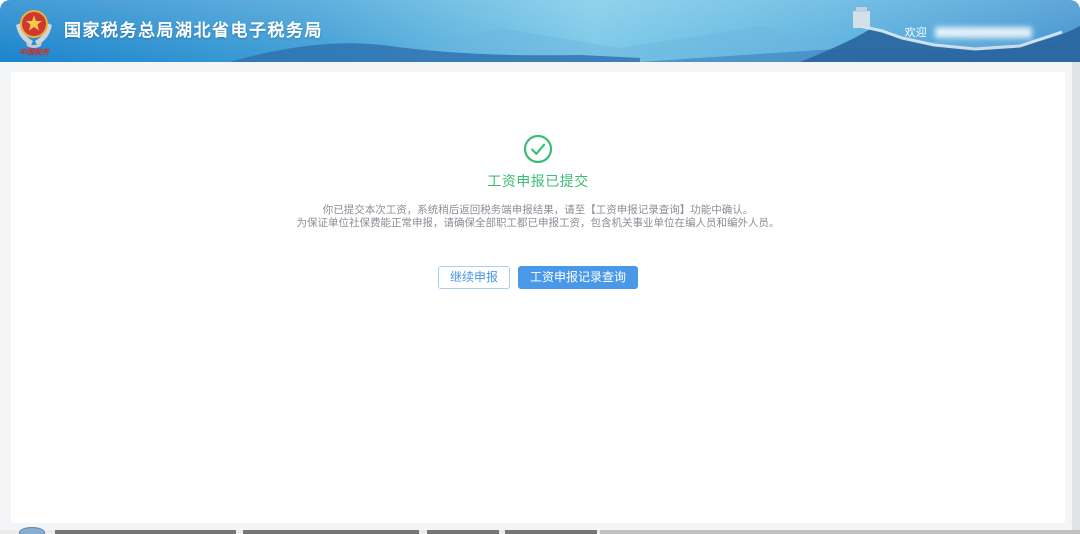 This screenshot has height=534, width=1080. What do you see at coordinates (193, 30) in the screenshot?
I see `site-title: 国家税务总局湖北省电子税务局` at bounding box center [193, 30].